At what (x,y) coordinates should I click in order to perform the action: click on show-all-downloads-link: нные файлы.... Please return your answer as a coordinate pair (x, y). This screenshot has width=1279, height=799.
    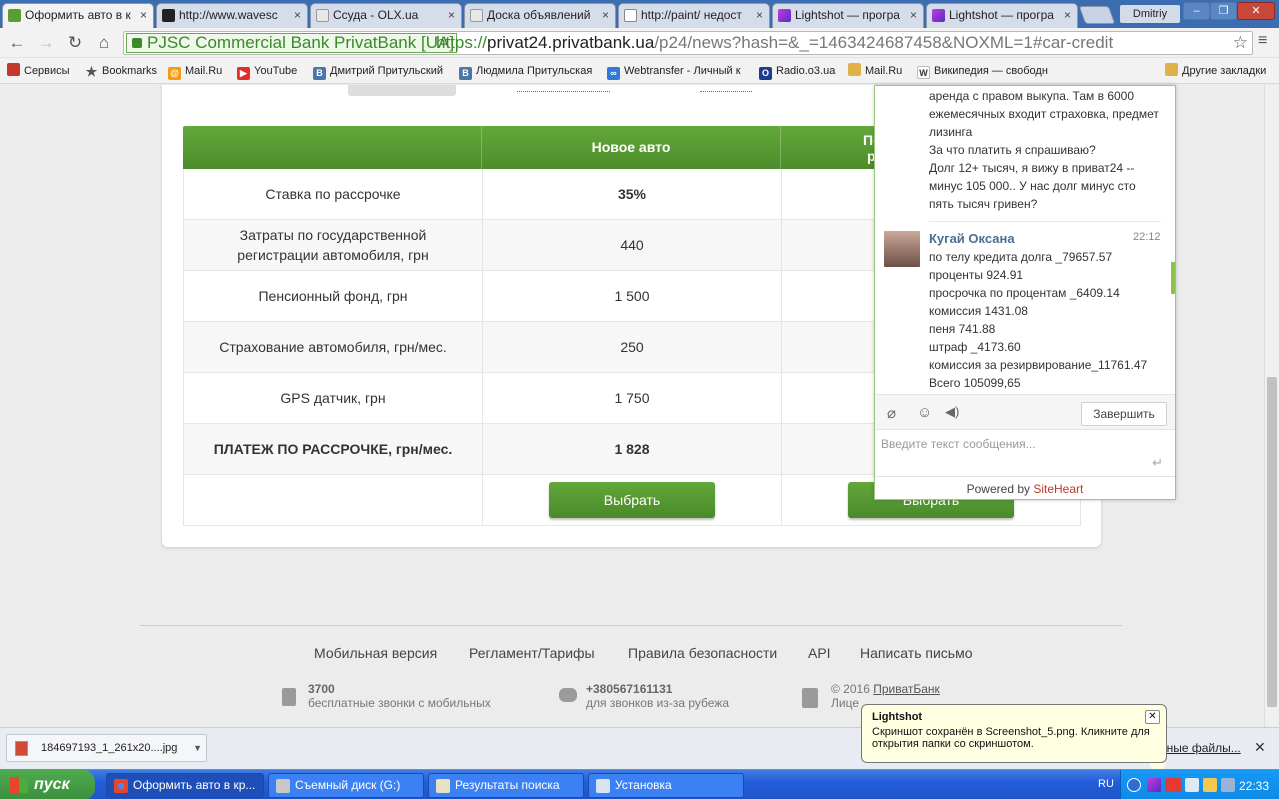
    Looking at the image, I should click on (1200, 748).